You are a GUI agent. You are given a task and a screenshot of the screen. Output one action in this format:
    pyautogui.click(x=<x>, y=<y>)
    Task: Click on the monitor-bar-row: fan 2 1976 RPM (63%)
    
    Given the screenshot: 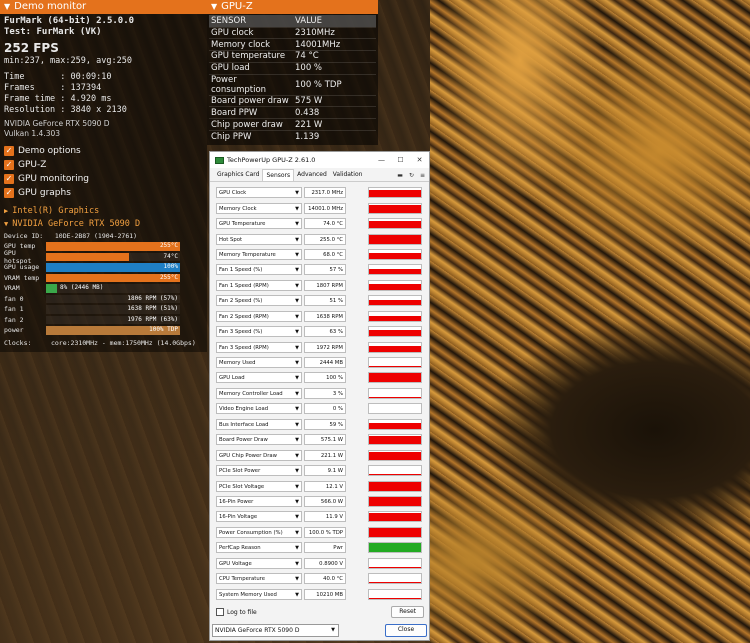 What is the action you would take?
    pyautogui.click(x=103, y=320)
    